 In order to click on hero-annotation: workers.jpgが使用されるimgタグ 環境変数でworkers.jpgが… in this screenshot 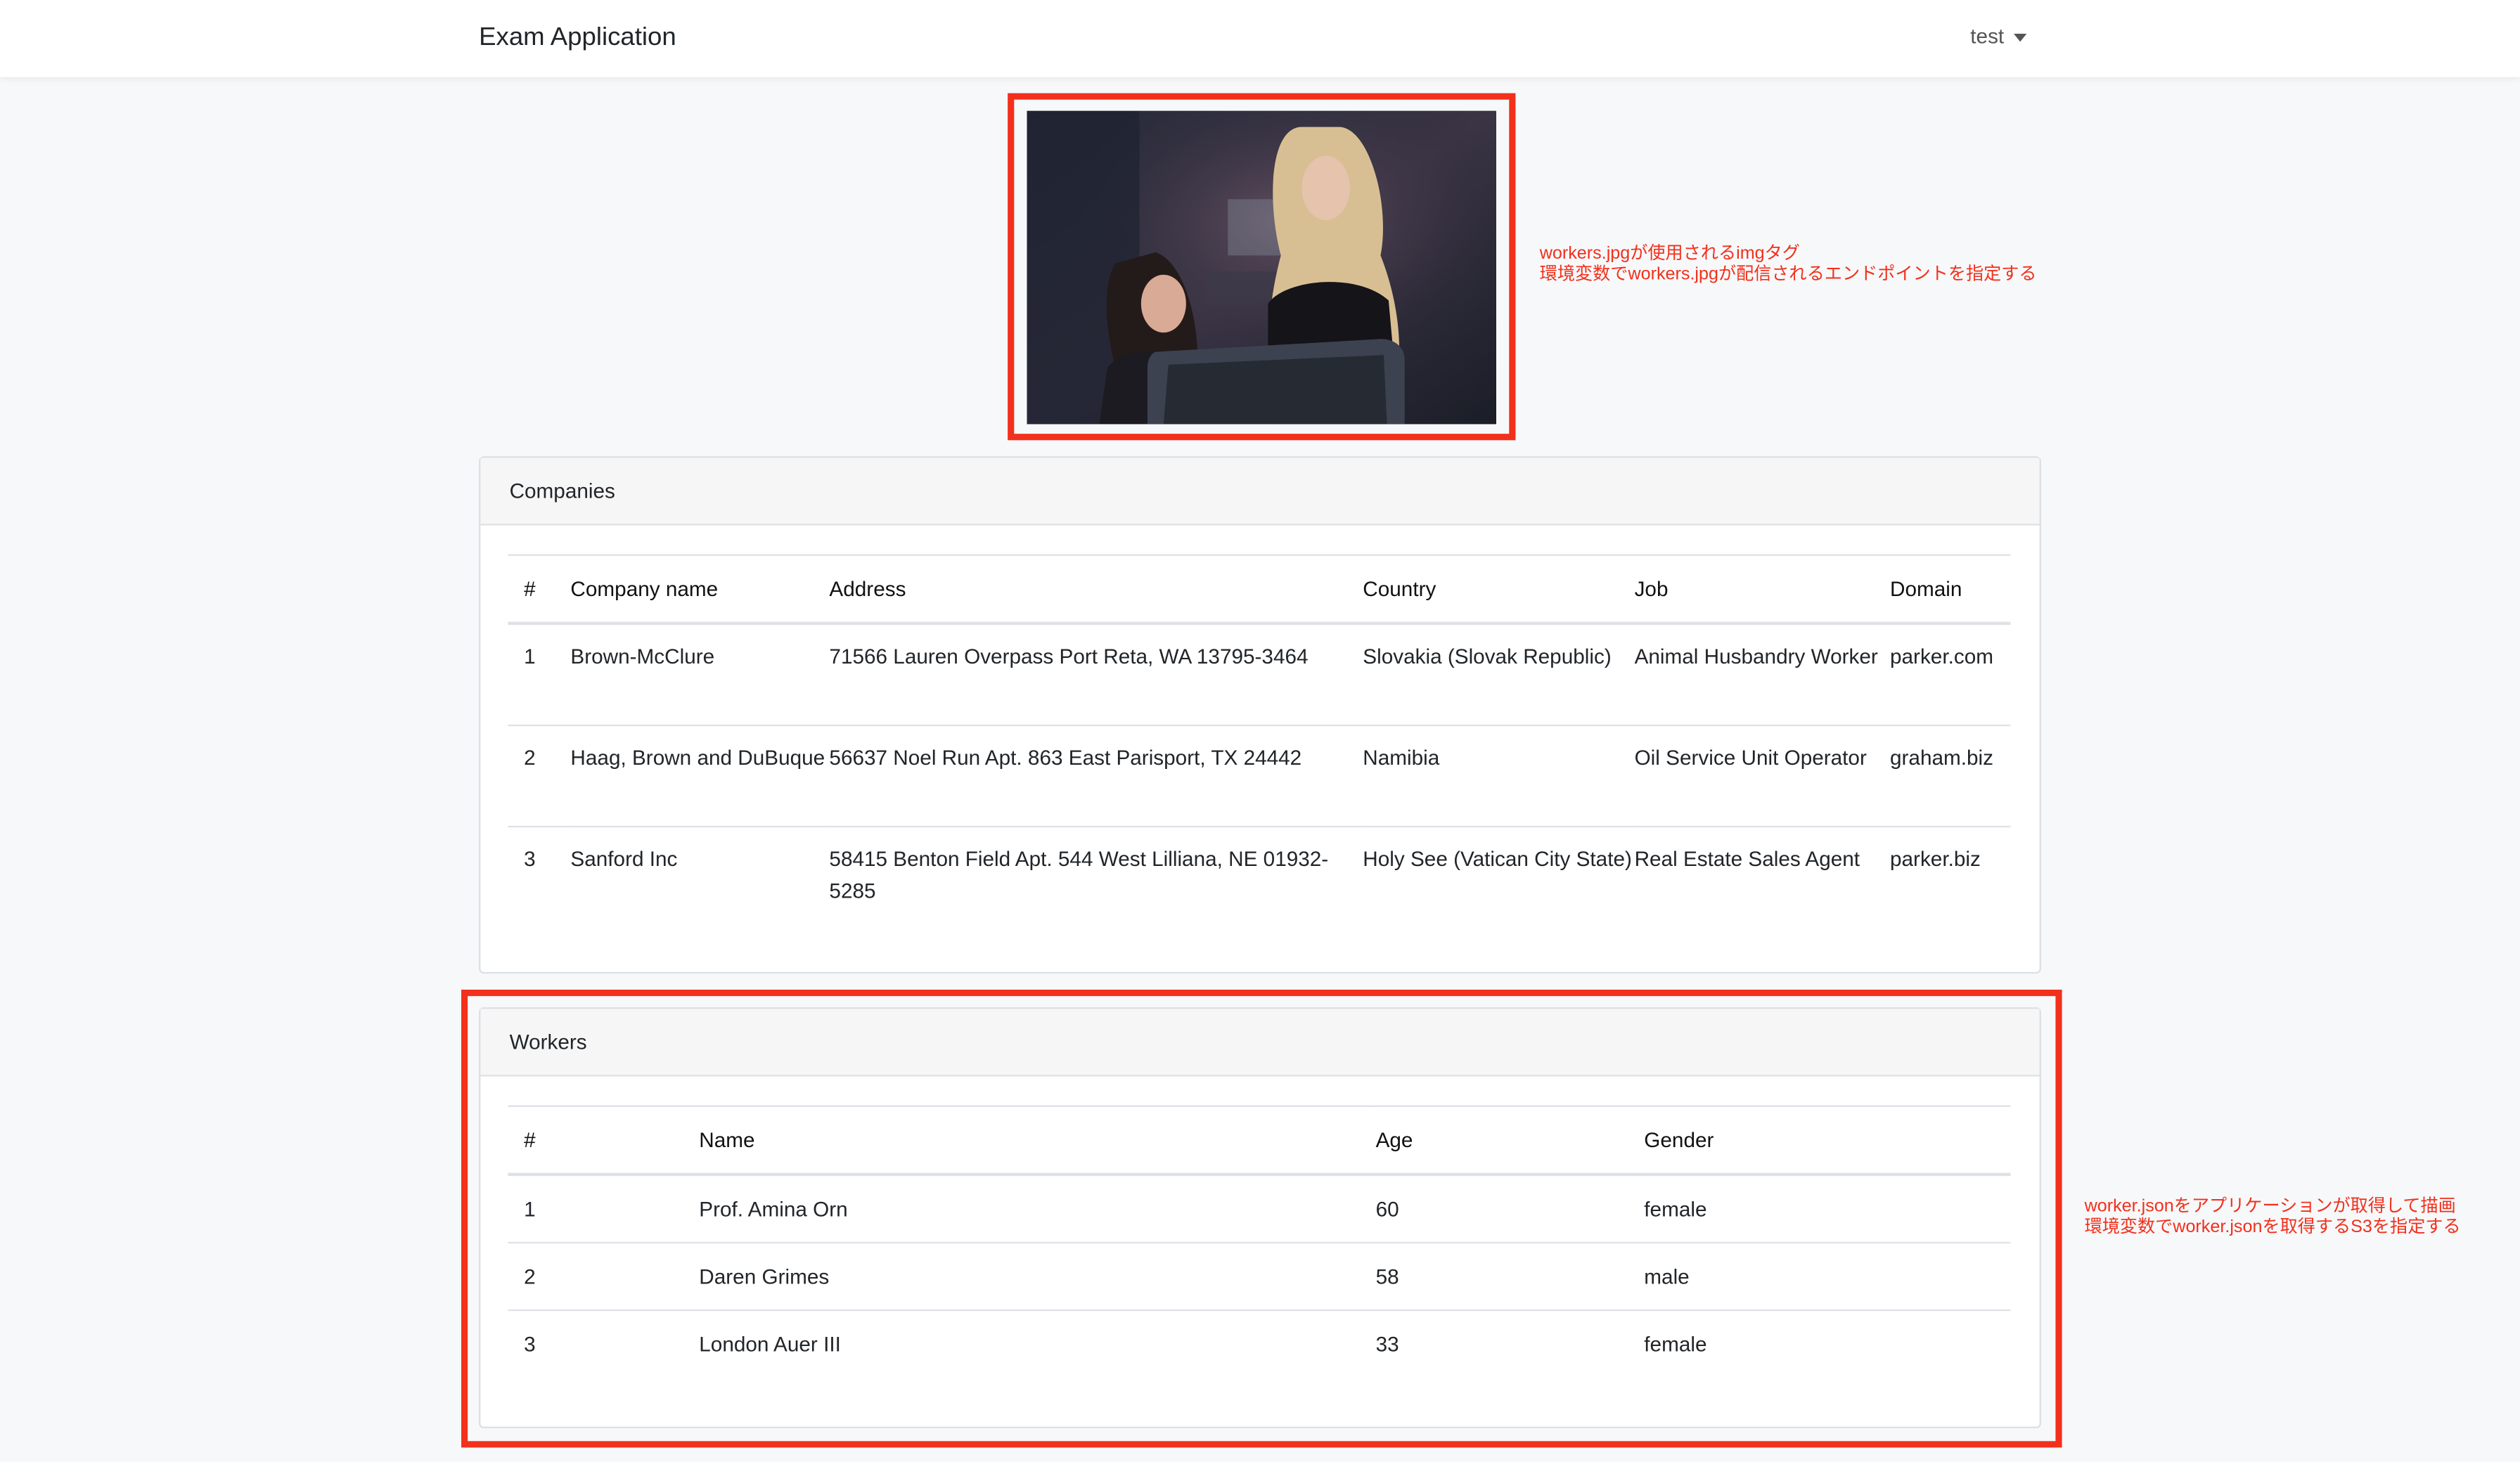, I will do `click(1789, 264)`.